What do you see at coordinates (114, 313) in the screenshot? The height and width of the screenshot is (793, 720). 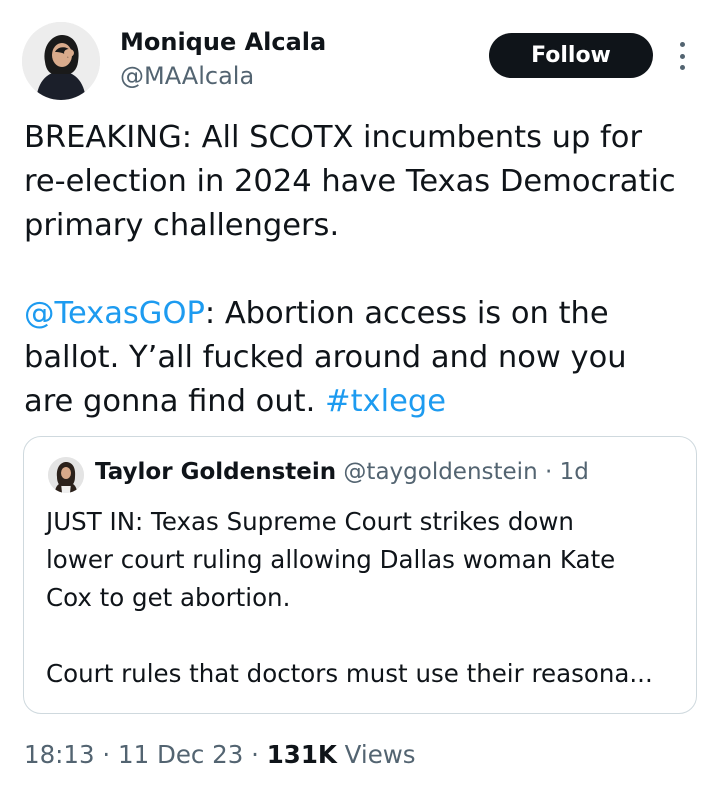 I see `mention-link: @TexasGOP` at bounding box center [114, 313].